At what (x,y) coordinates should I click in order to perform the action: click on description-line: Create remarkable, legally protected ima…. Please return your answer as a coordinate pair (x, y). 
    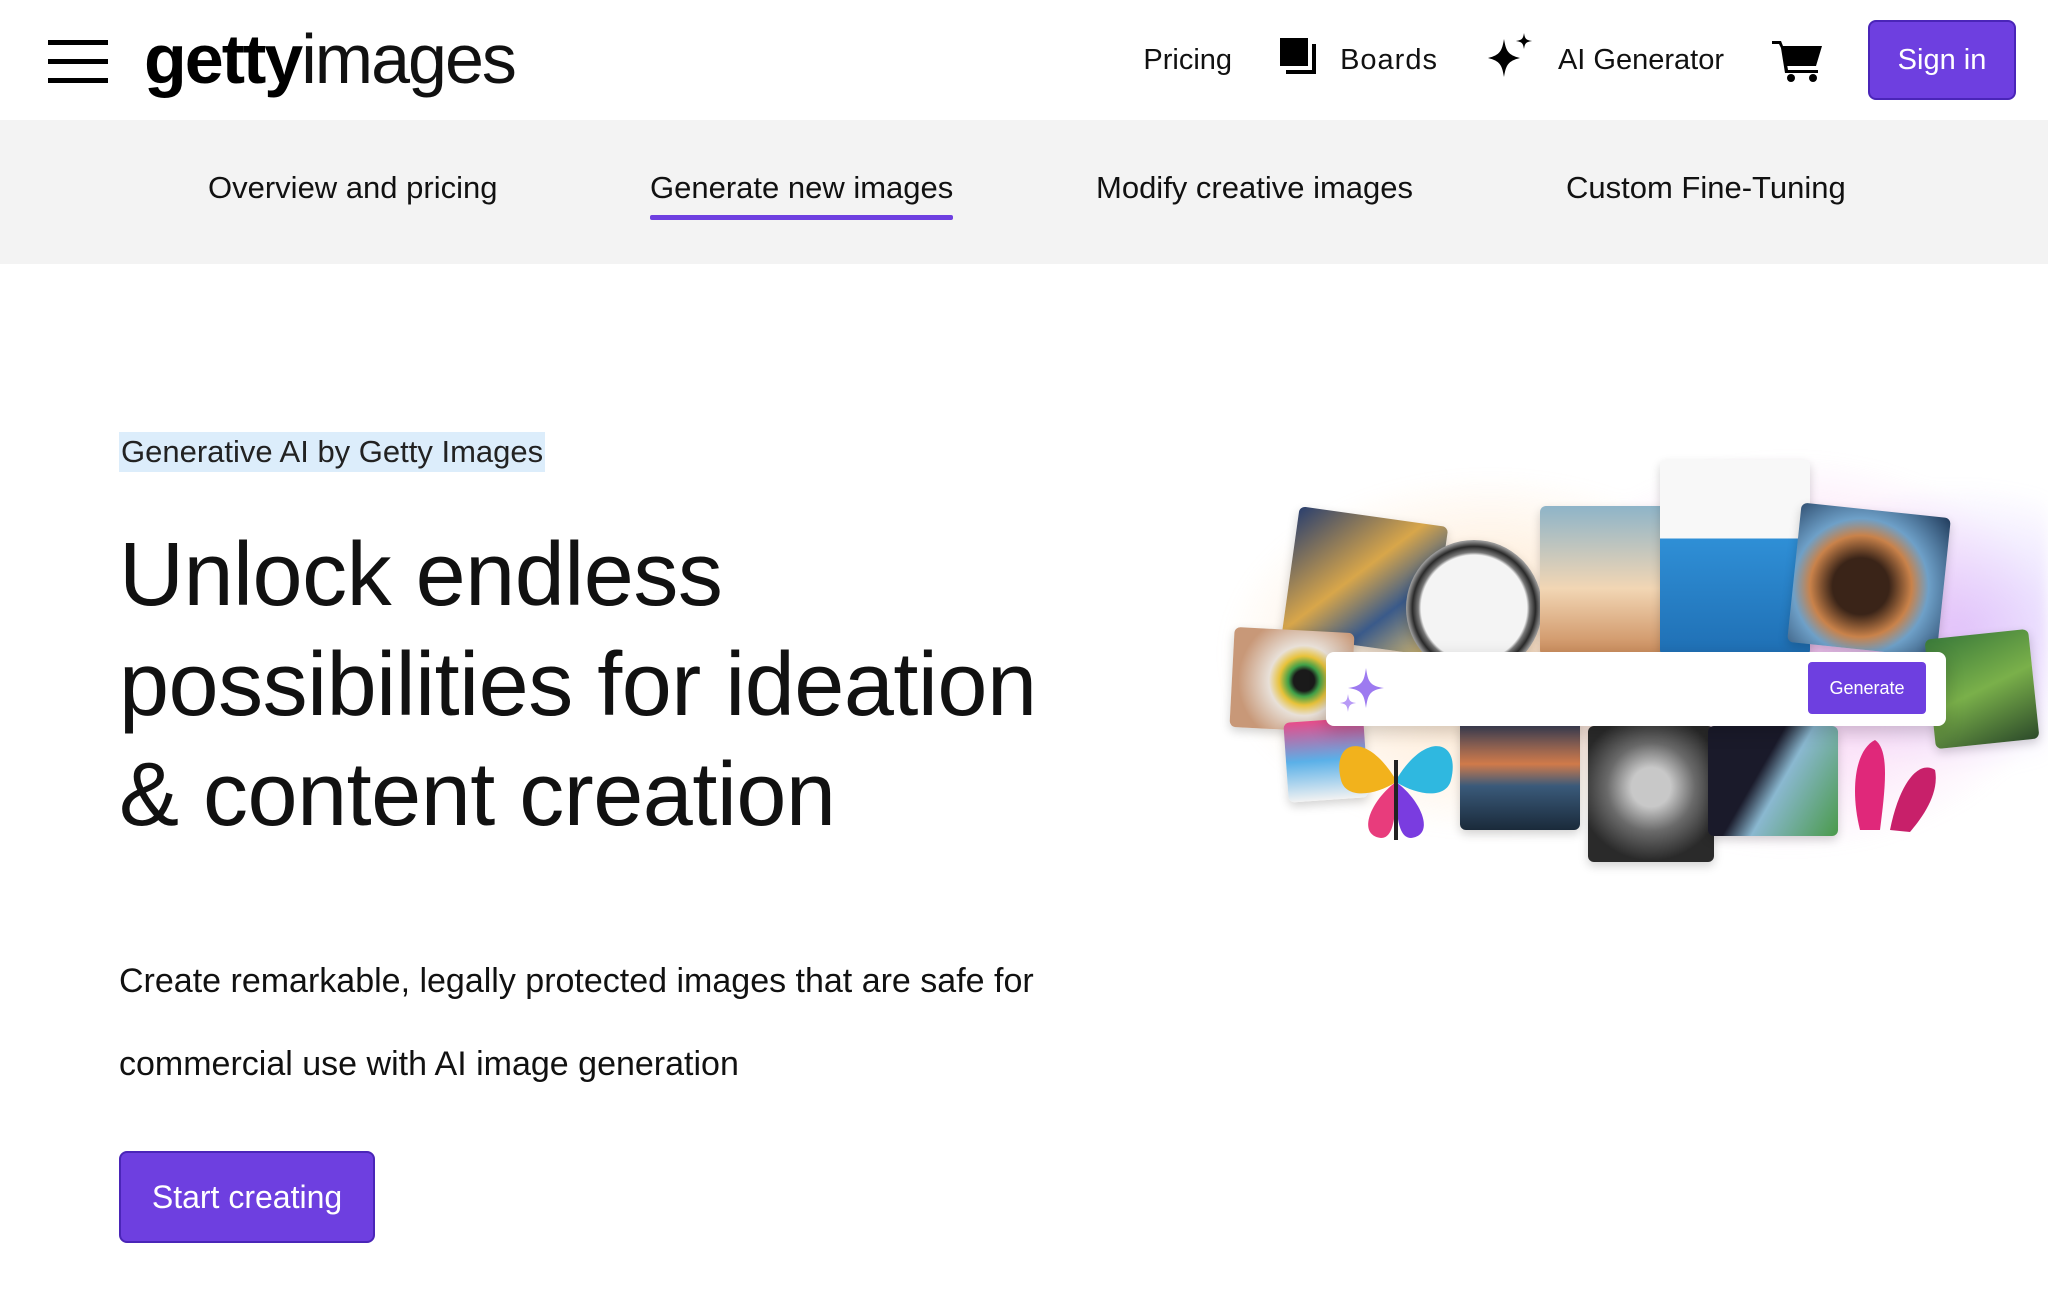
    Looking at the image, I should click on (576, 981).